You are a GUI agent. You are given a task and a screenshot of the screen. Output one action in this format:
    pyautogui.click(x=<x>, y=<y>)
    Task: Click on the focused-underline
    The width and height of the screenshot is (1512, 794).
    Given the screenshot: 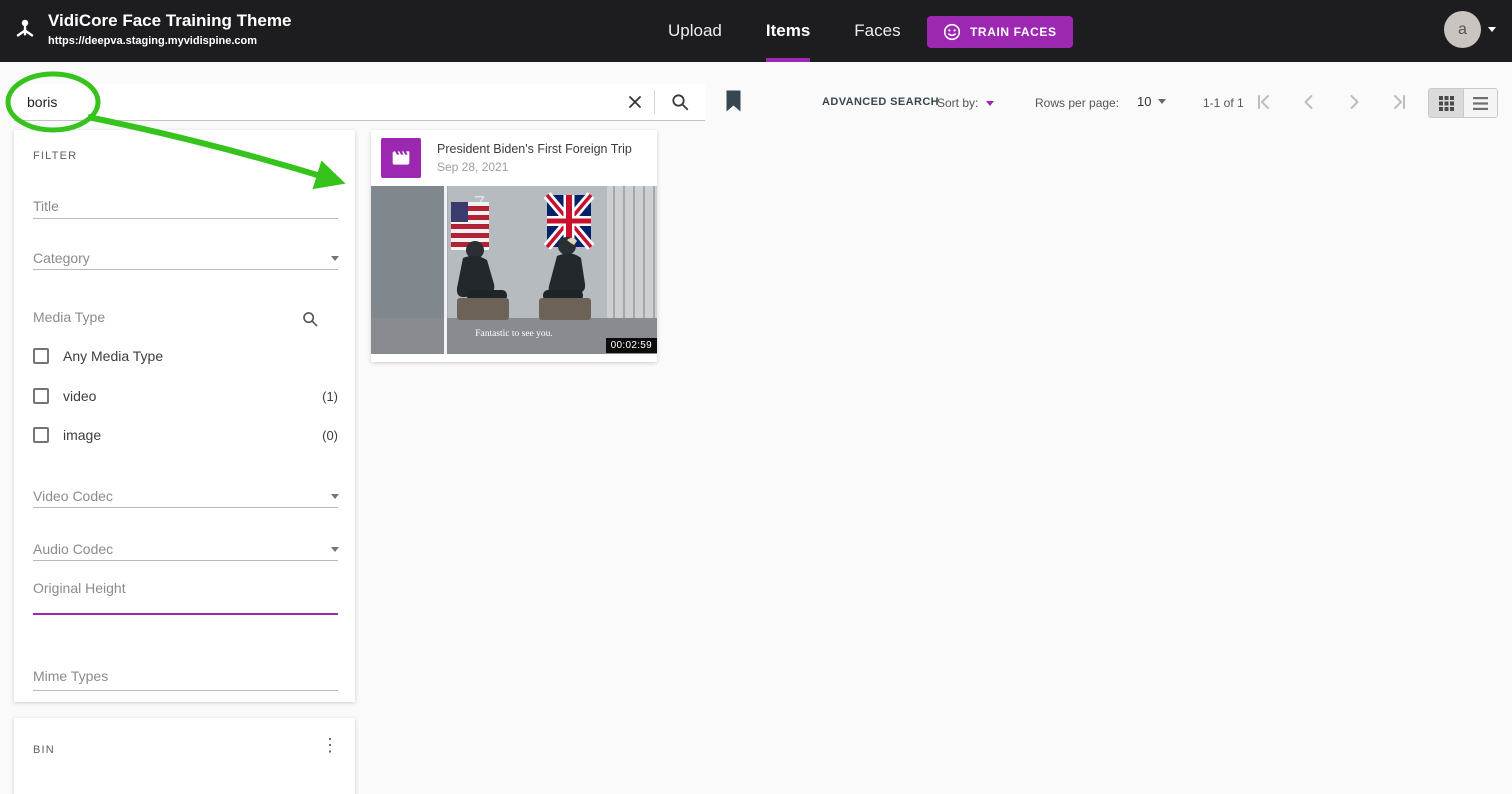 What is the action you would take?
    pyautogui.click(x=185, y=614)
    